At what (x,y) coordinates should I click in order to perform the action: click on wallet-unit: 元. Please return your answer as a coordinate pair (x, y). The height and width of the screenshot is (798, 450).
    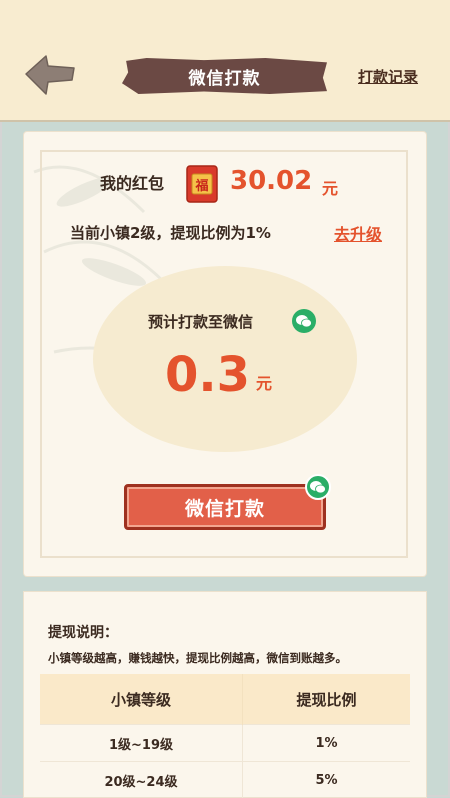
    Looking at the image, I should click on (330, 187).